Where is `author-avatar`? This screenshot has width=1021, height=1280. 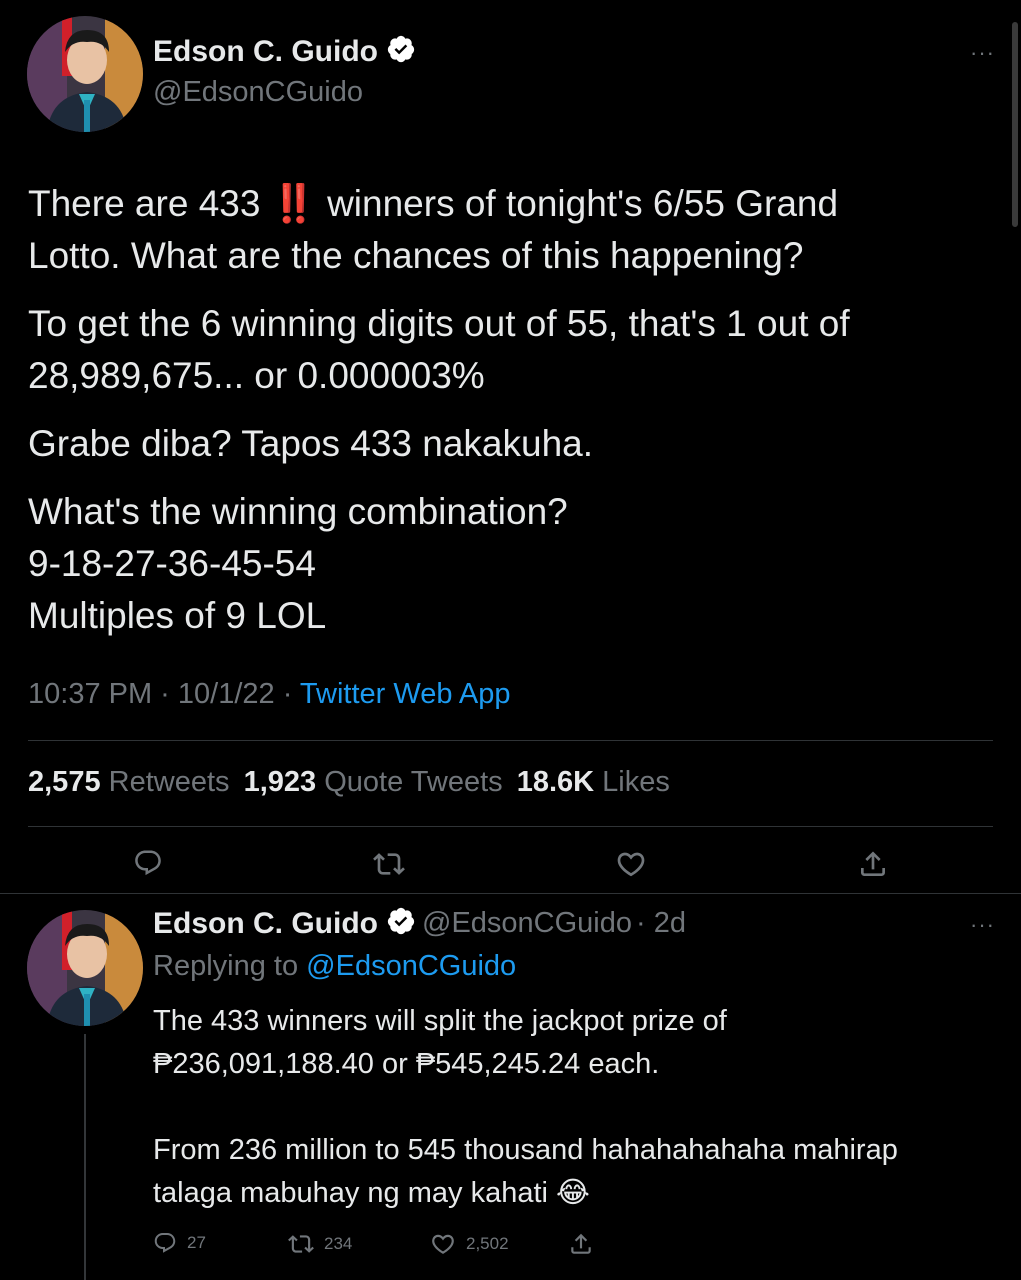
author-avatar is located at coordinates (85, 74).